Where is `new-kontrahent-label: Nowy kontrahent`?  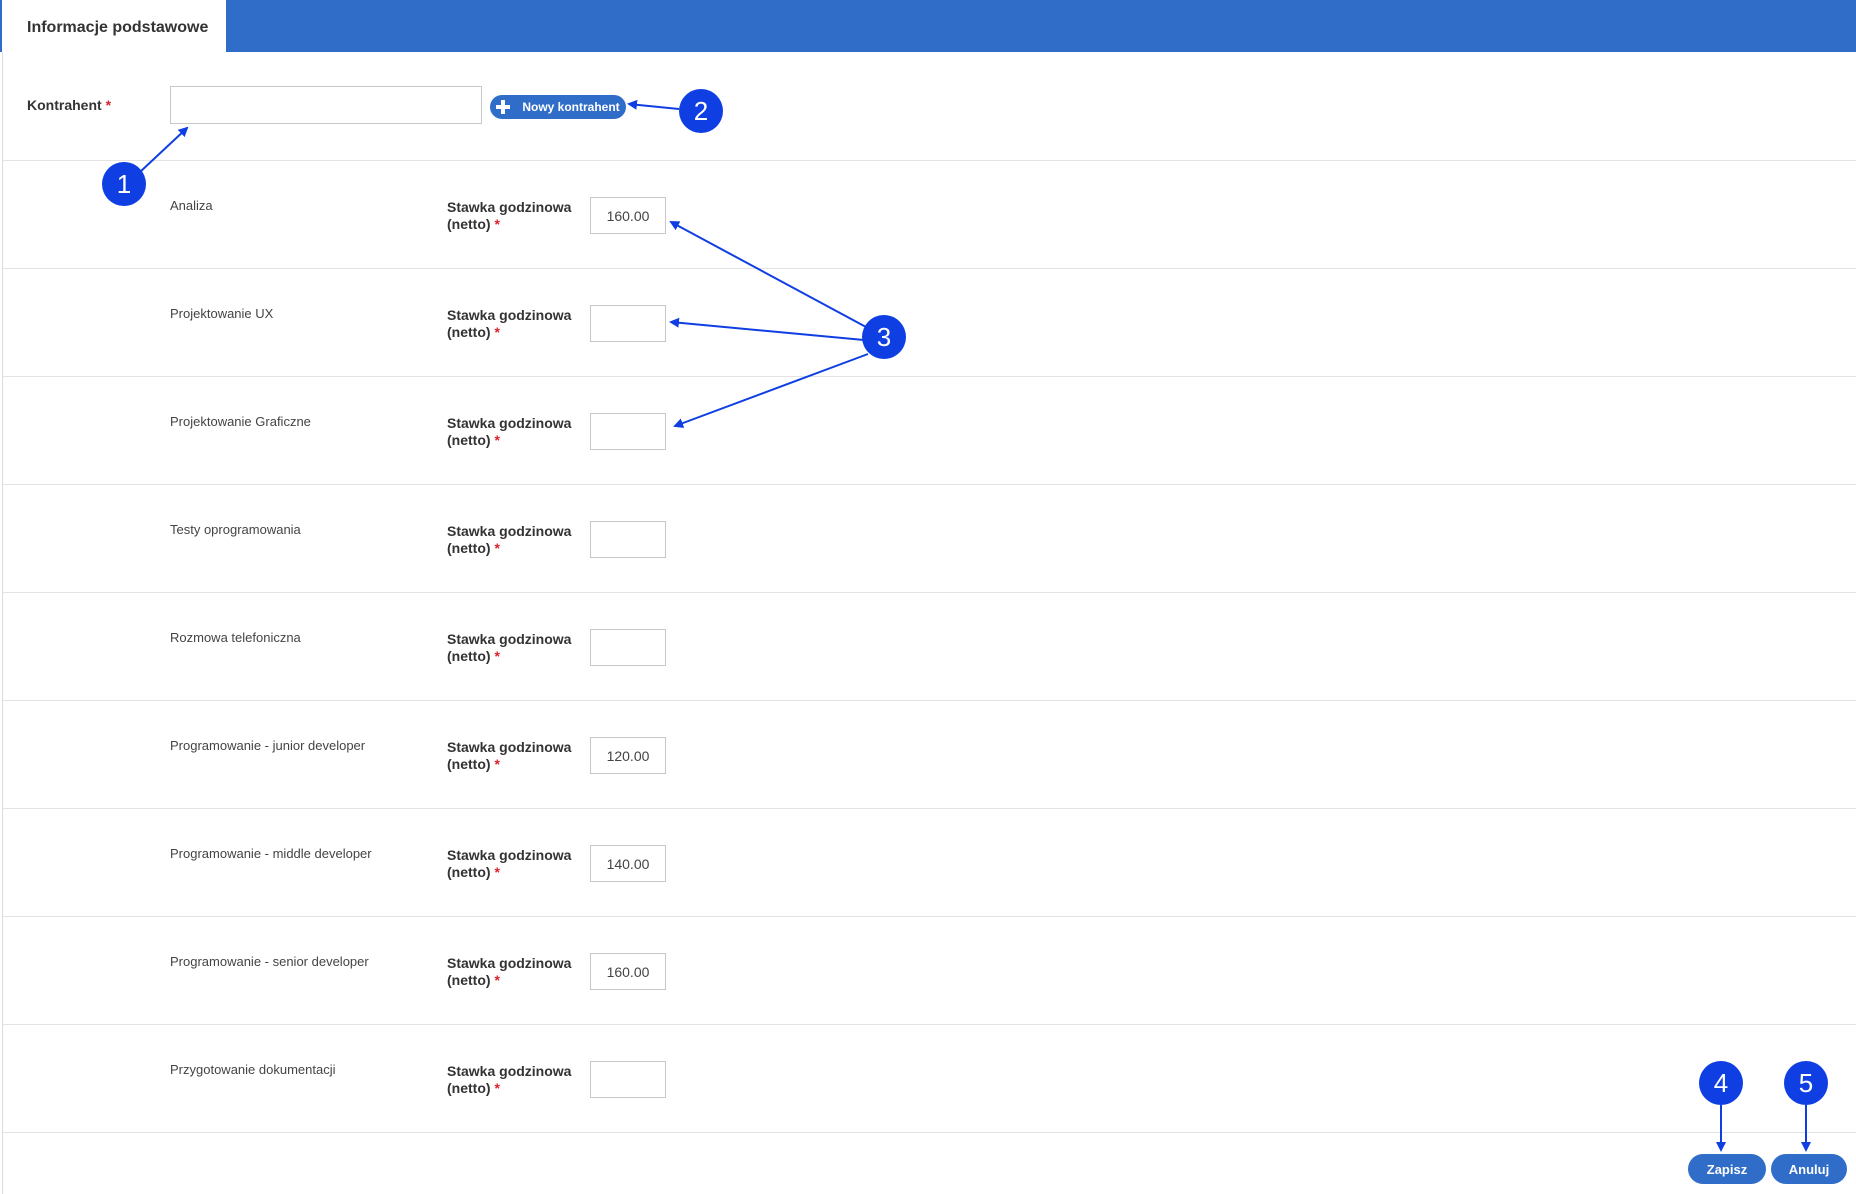
new-kontrahent-label: Nowy kontrahent is located at coordinates (571, 107).